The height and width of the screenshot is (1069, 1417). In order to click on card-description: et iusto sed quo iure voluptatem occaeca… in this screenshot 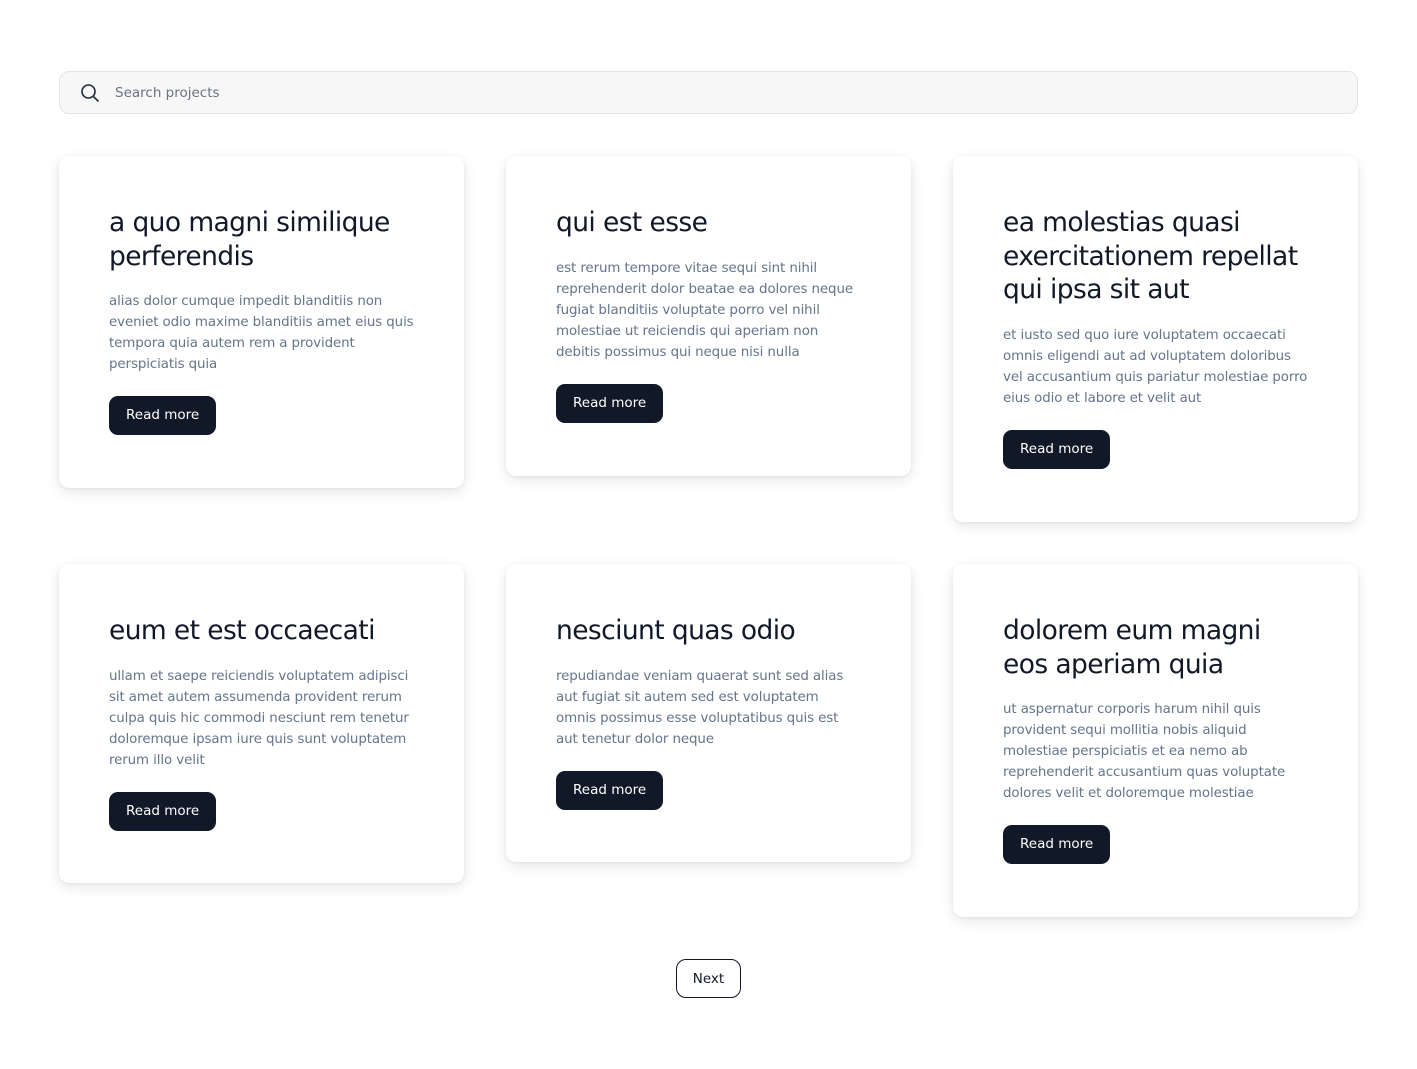, I will do `click(1155, 366)`.